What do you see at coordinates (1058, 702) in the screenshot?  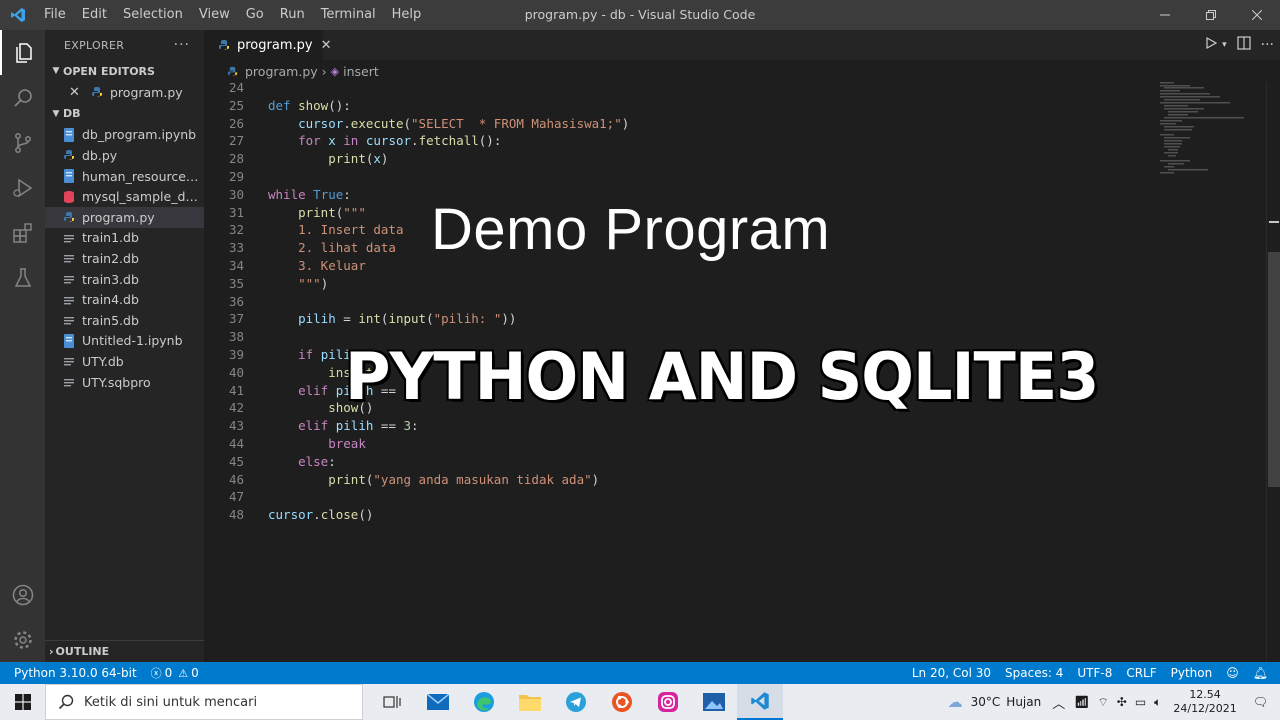 I see `chevron-up-icon: ︿` at bounding box center [1058, 702].